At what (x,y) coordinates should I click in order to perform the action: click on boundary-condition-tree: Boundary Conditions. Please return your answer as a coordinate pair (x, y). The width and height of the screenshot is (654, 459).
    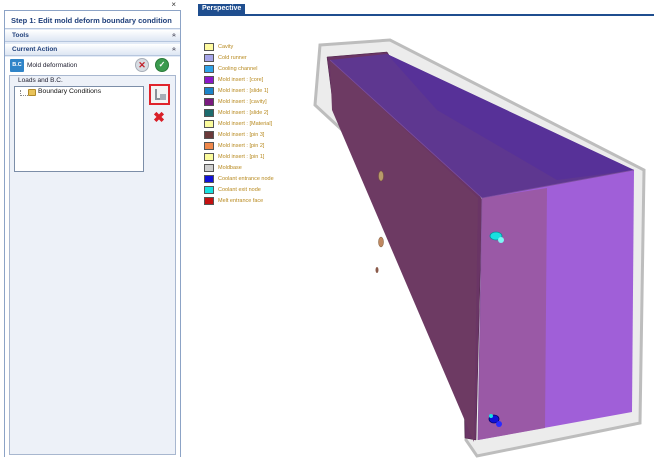
    Looking at the image, I should click on (79, 129).